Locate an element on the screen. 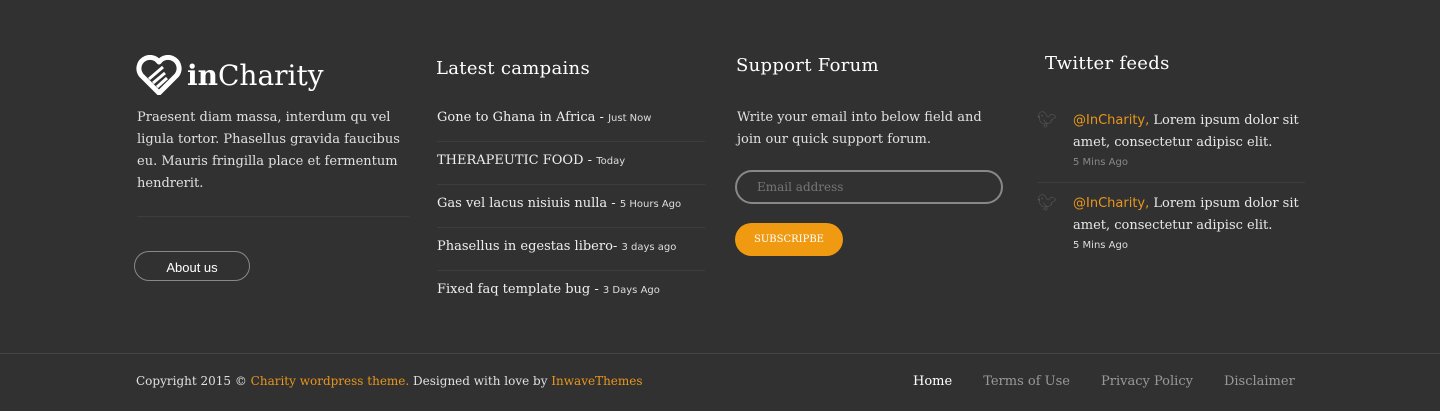  heart-hands-icon is located at coordinates (159, 75).